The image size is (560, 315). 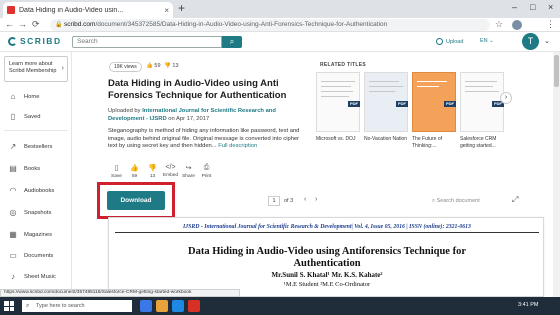 What do you see at coordinates (39, 255) in the screenshot?
I see `sidebar-item-label: Documents` at bounding box center [39, 255].